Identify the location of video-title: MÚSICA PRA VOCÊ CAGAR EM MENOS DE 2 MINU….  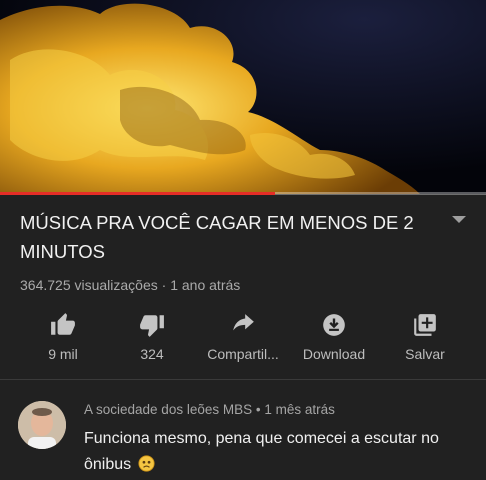
(217, 237).